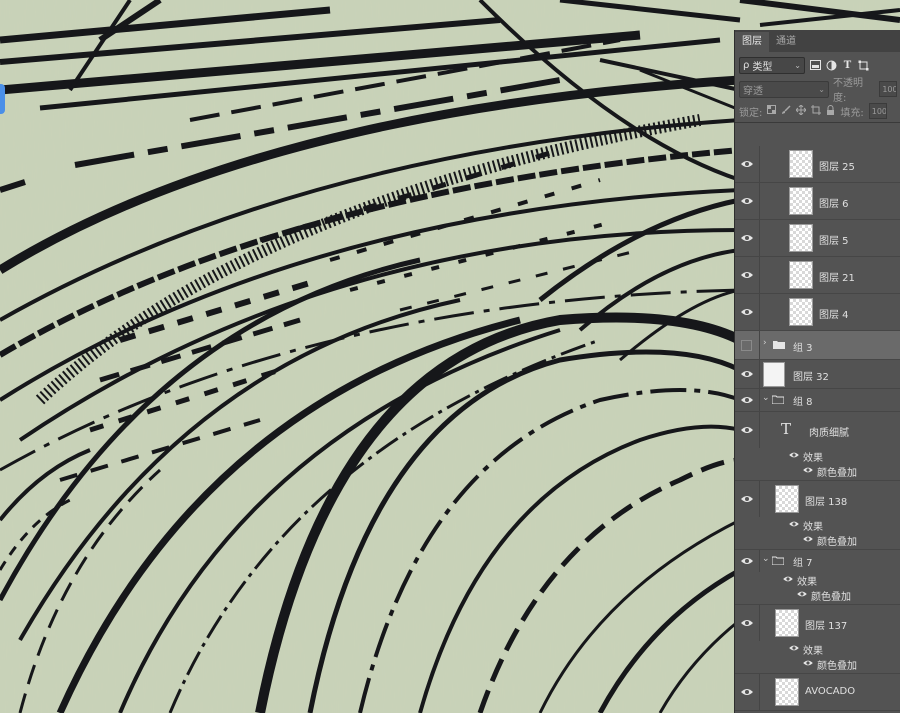 This screenshot has width=900, height=713. Describe the element at coordinates (888, 89) in the screenshot. I see `opacity-field: 100` at that location.